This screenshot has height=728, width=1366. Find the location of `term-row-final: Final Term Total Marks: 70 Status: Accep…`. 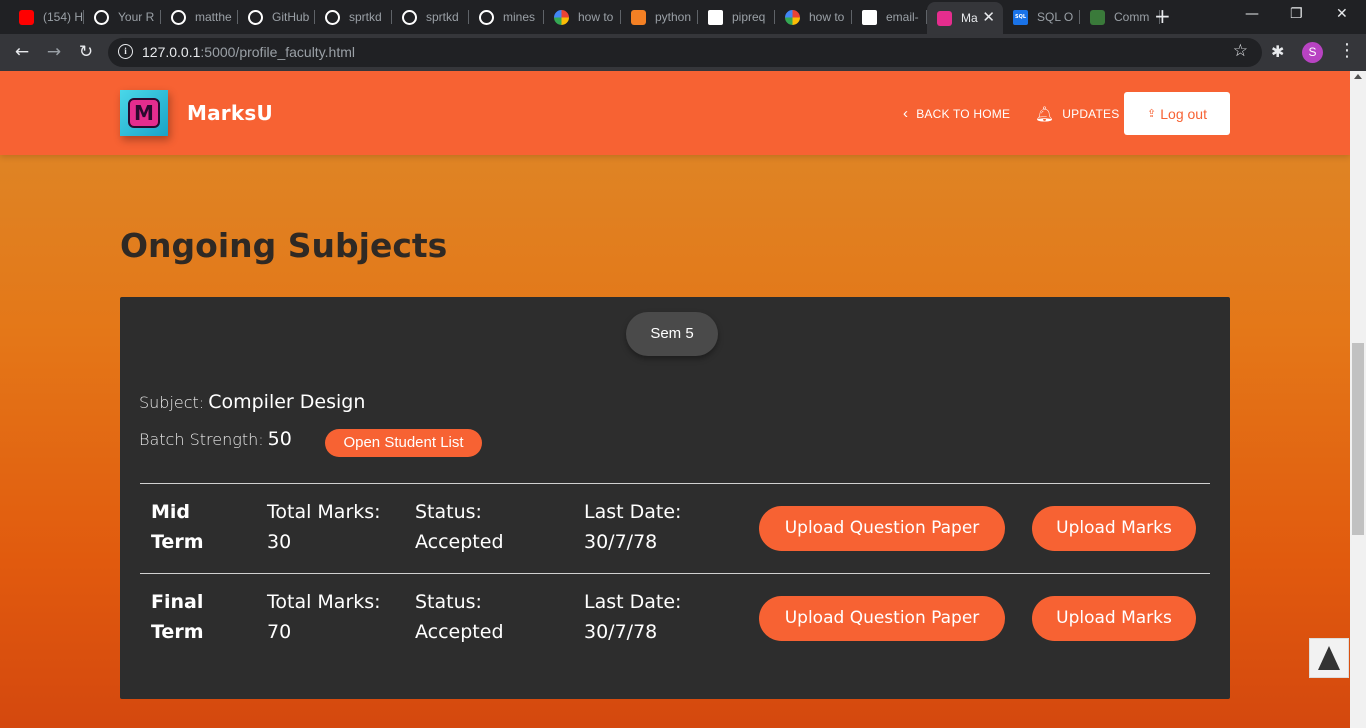

term-row-final: Final Term Total Marks: 70 Status: Accep… is located at coordinates (675, 619).